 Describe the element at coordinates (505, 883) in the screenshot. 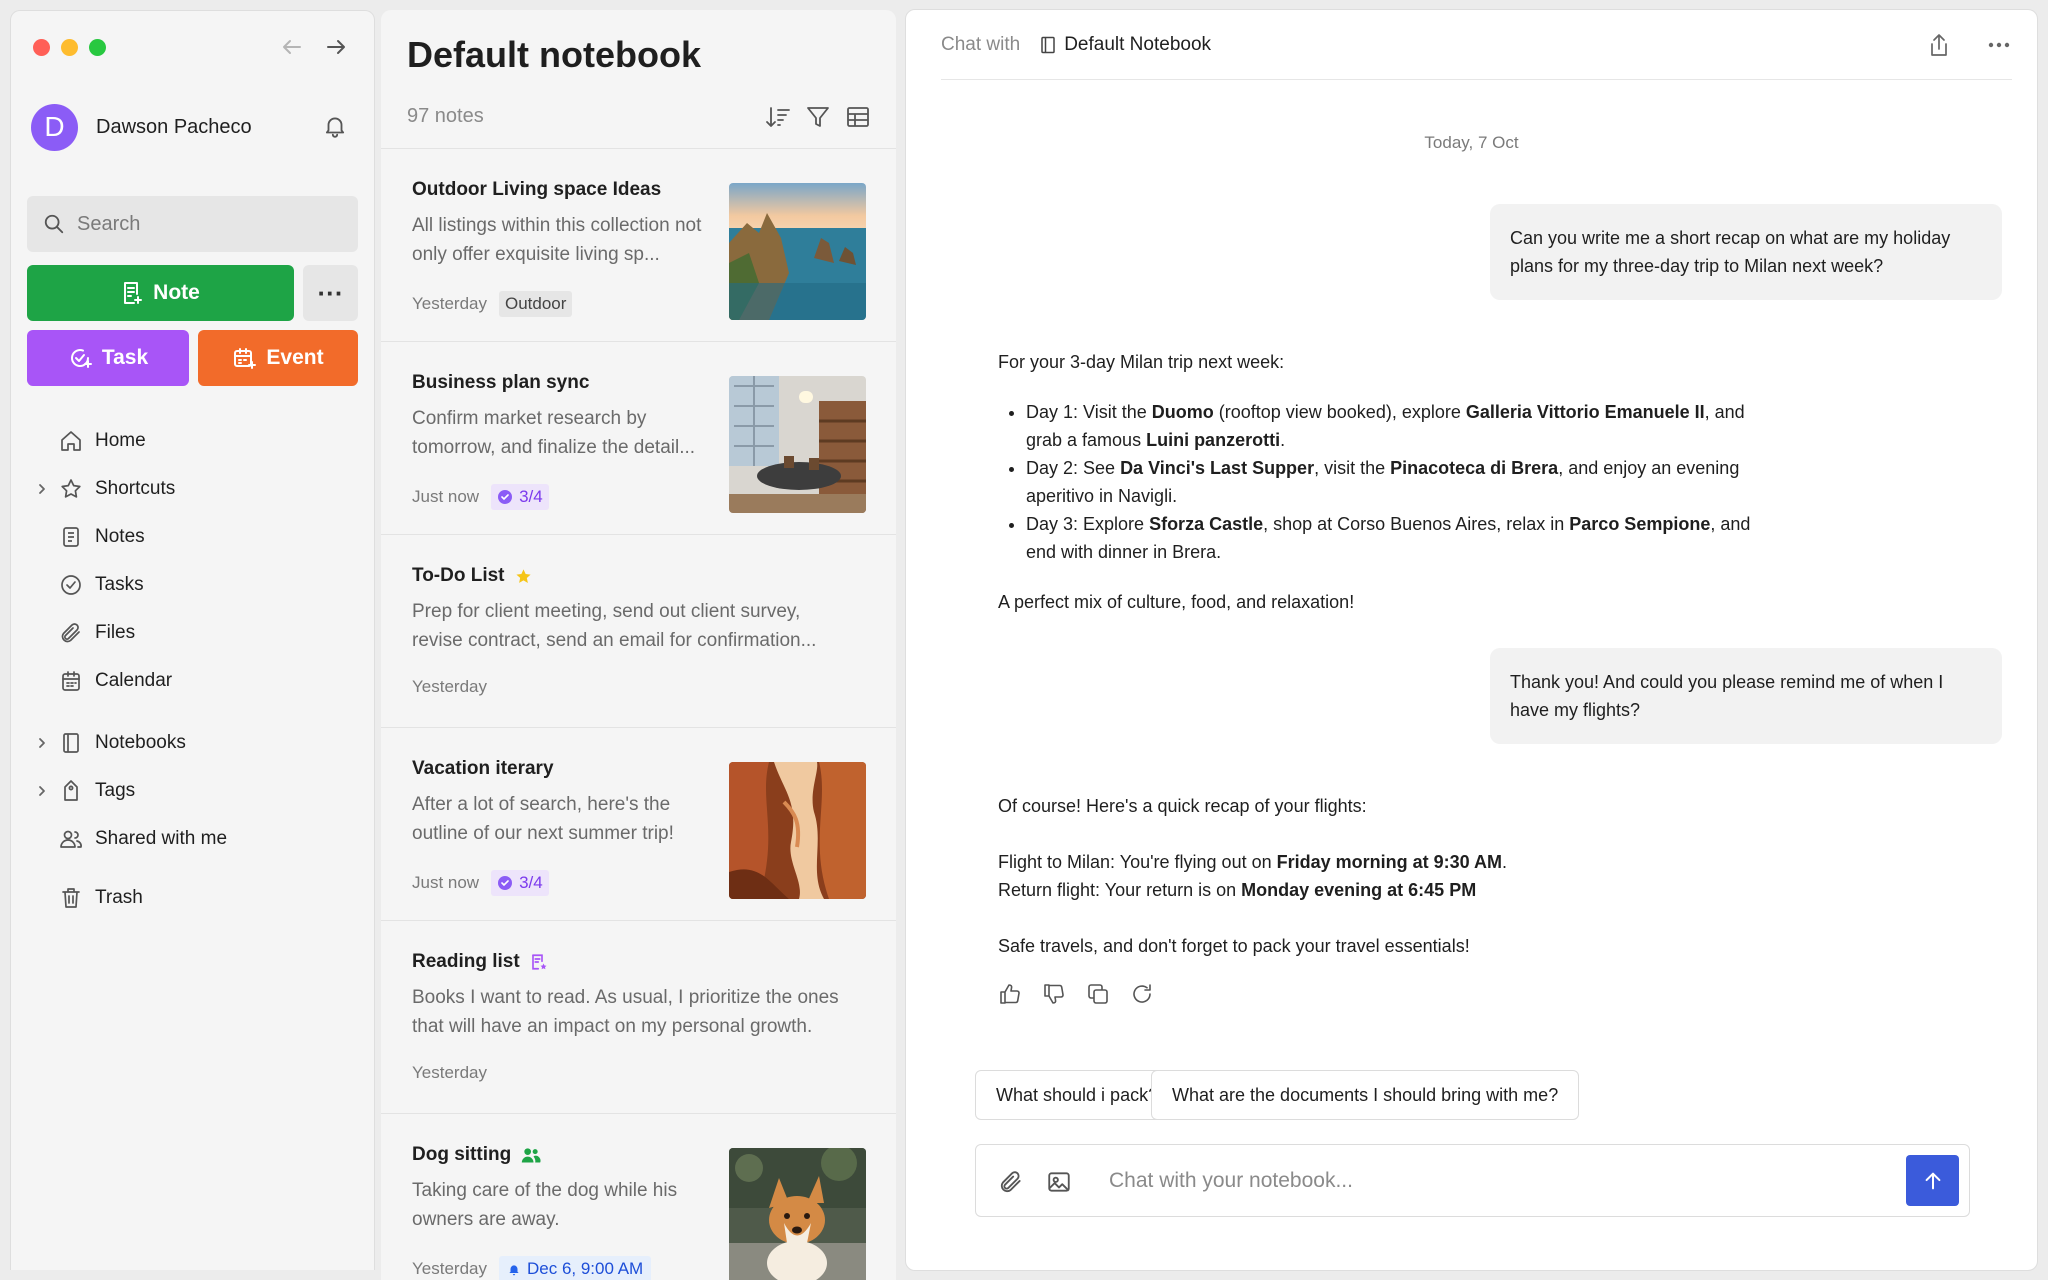

I see `check-circle-icon` at that location.